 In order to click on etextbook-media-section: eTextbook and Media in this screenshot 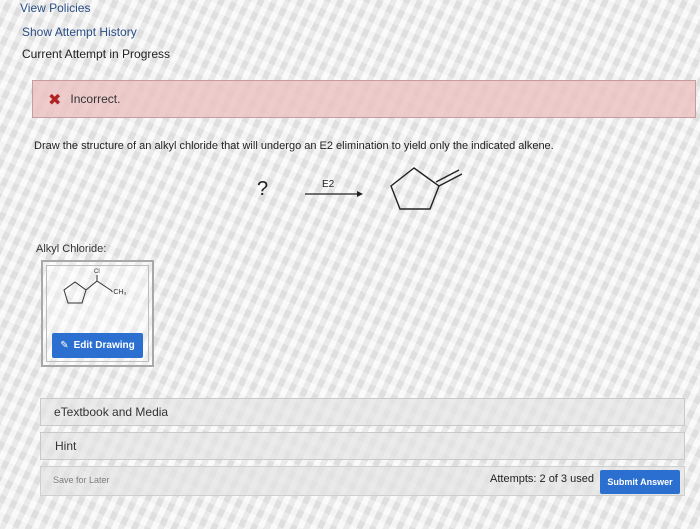, I will do `click(362, 412)`.